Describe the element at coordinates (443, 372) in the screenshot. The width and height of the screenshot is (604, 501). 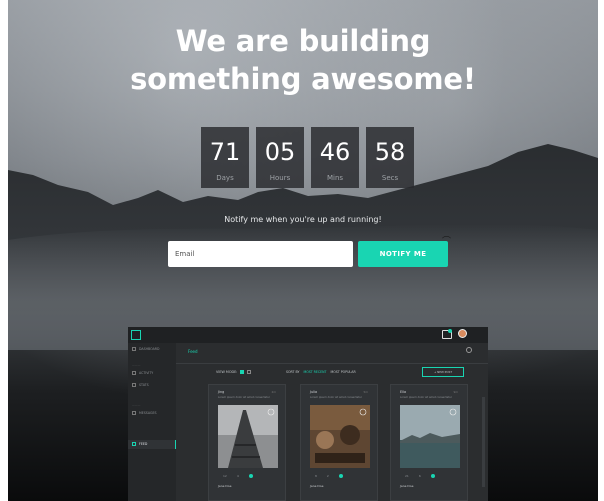
I see `new-post-button: + NEW POST` at that location.